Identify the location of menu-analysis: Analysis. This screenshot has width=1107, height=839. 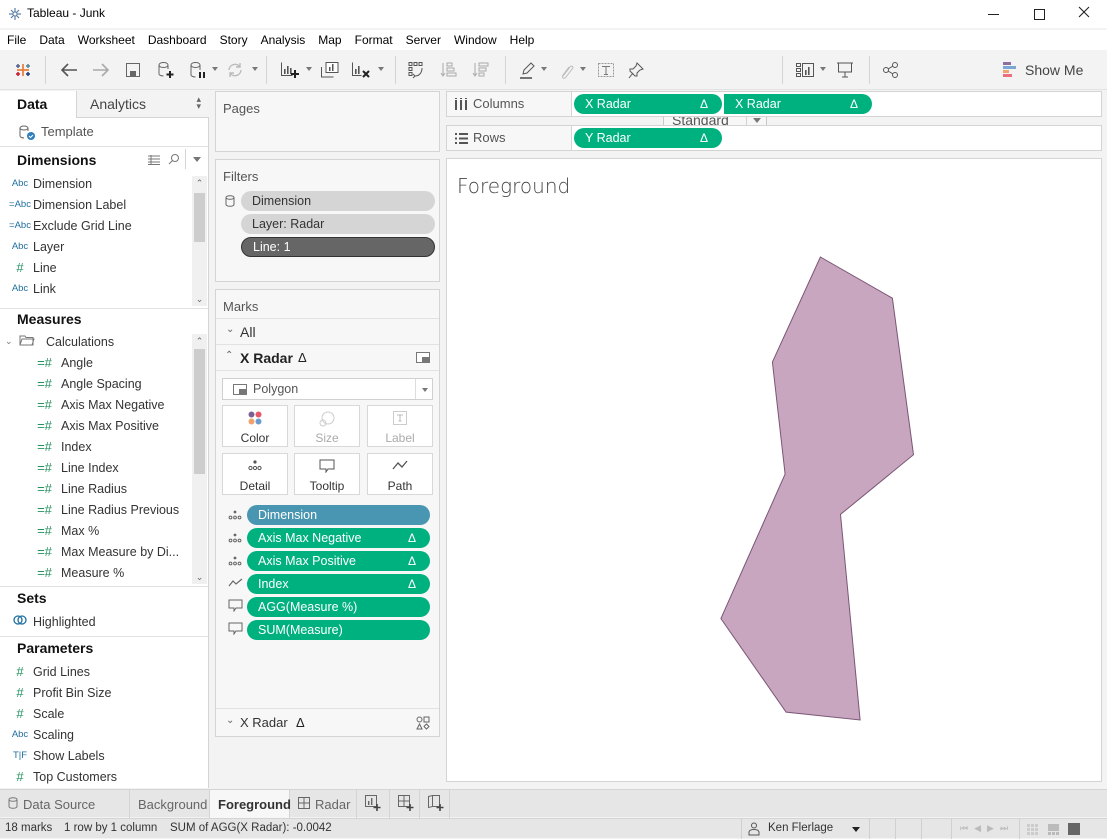
(283, 40).